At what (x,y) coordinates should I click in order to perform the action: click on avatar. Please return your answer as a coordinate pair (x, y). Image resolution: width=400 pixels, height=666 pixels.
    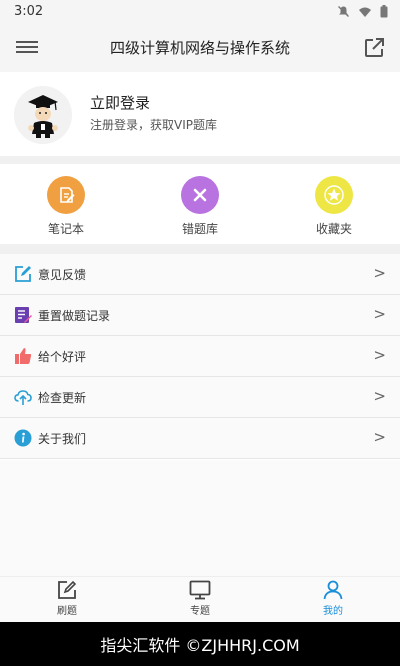
    Looking at the image, I should click on (43, 115).